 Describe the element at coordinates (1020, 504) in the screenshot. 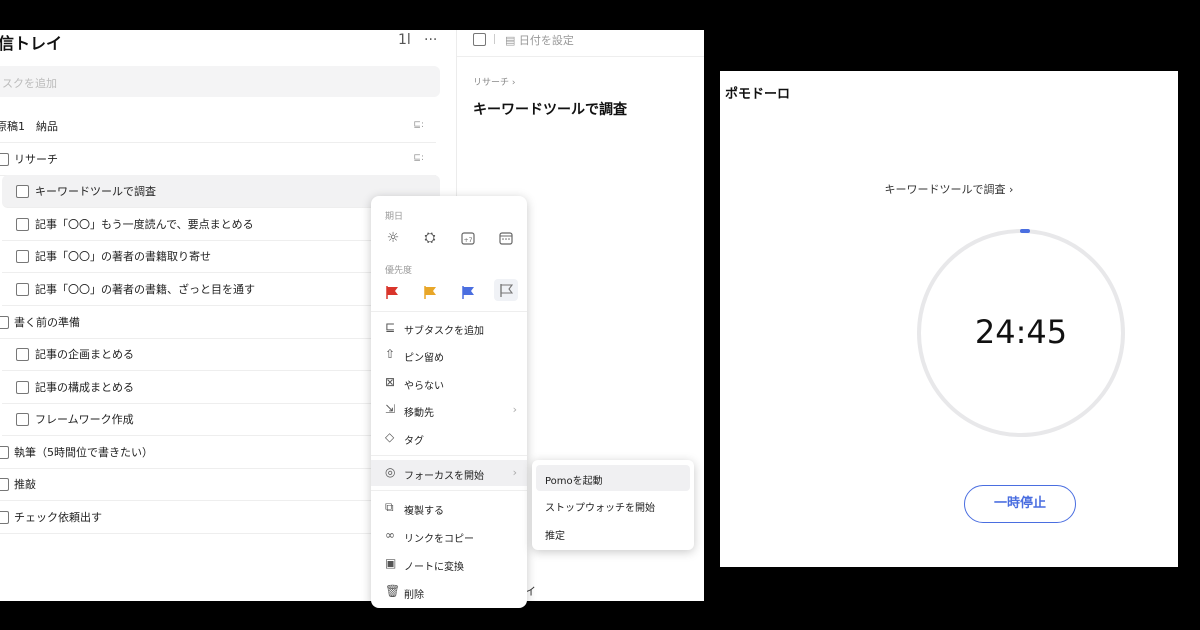

I see `pause-button: 一時停止` at that location.